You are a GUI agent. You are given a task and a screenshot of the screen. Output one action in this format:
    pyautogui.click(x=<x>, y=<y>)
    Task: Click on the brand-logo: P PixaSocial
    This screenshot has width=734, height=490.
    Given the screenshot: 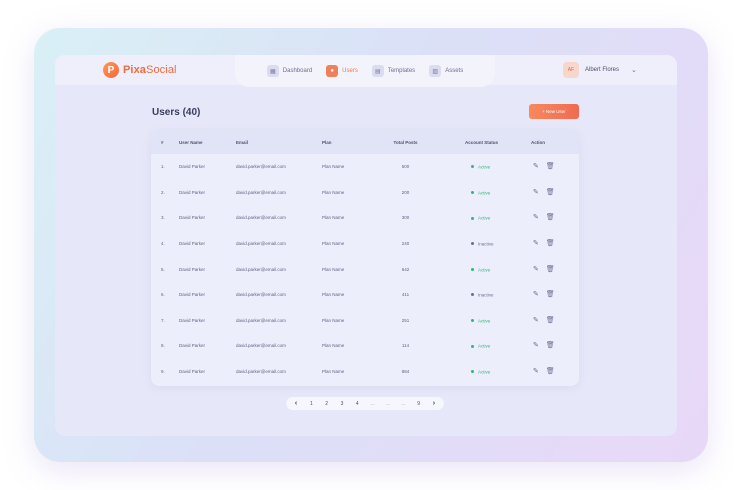 What is the action you would take?
    pyautogui.click(x=140, y=70)
    